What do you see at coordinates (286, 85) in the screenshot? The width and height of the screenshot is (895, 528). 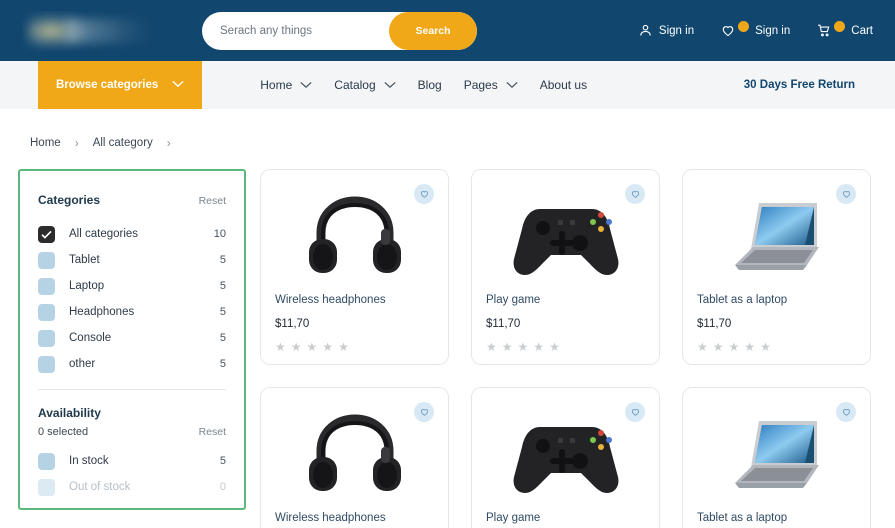 I see `nav-item-home: Home` at bounding box center [286, 85].